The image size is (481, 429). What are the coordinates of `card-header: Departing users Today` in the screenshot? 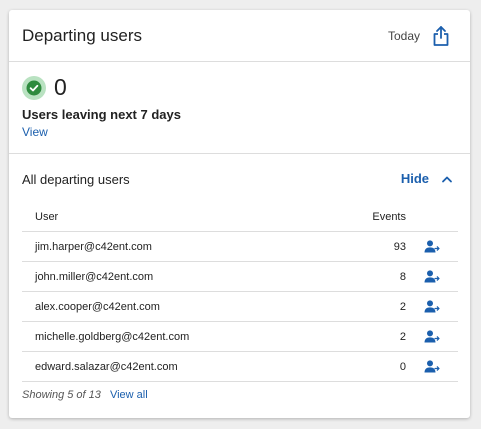 It's located at (239, 36).